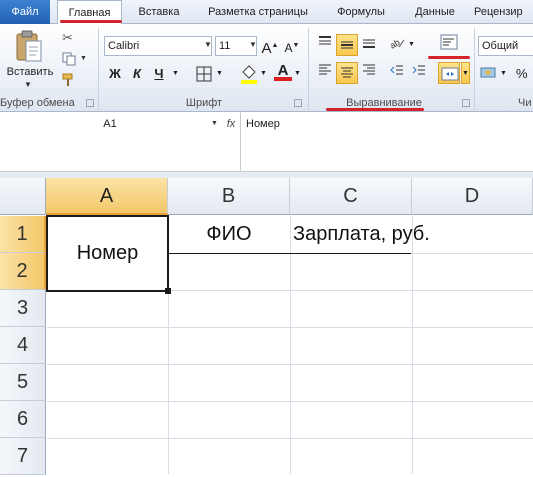 The image size is (533, 477). What do you see at coordinates (29, 47) in the screenshot?
I see `paste-icon` at bounding box center [29, 47].